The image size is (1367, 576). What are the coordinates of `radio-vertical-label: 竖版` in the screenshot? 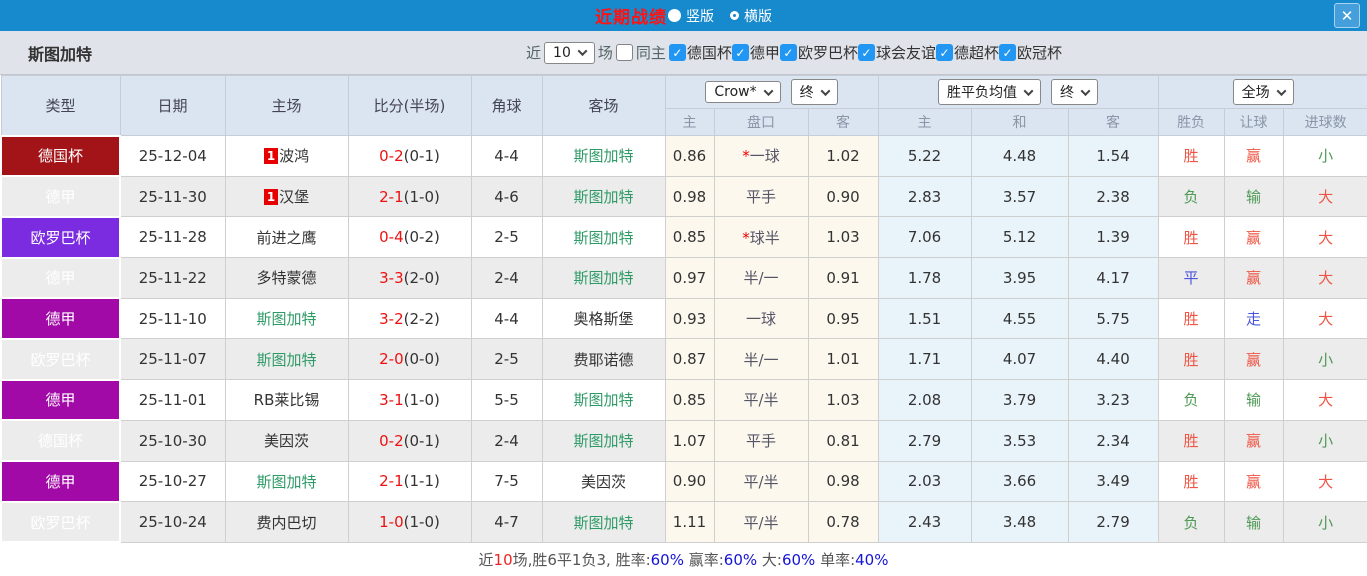 It's located at (700, 16).